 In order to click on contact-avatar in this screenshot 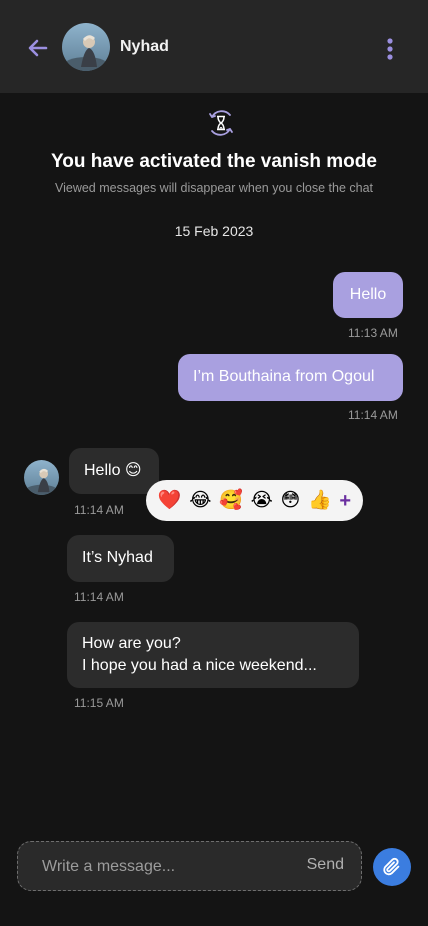, I will do `click(86, 47)`.